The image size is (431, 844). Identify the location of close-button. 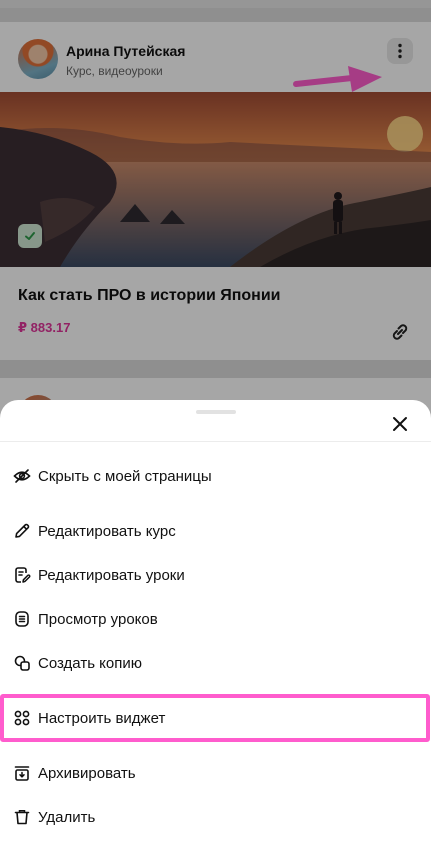
(400, 424).